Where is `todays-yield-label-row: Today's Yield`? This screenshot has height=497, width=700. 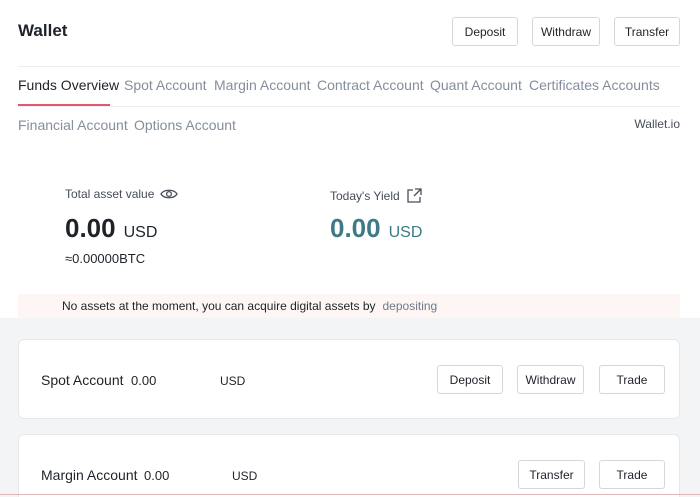 todays-yield-label-row: Today's Yield is located at coordinates (376, 195).